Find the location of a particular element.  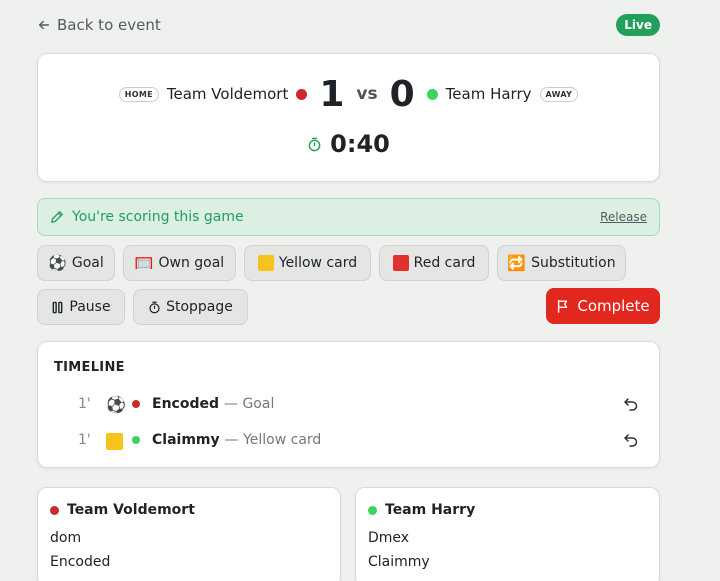

event-type: — Goal is located at coordinates (249, 404).